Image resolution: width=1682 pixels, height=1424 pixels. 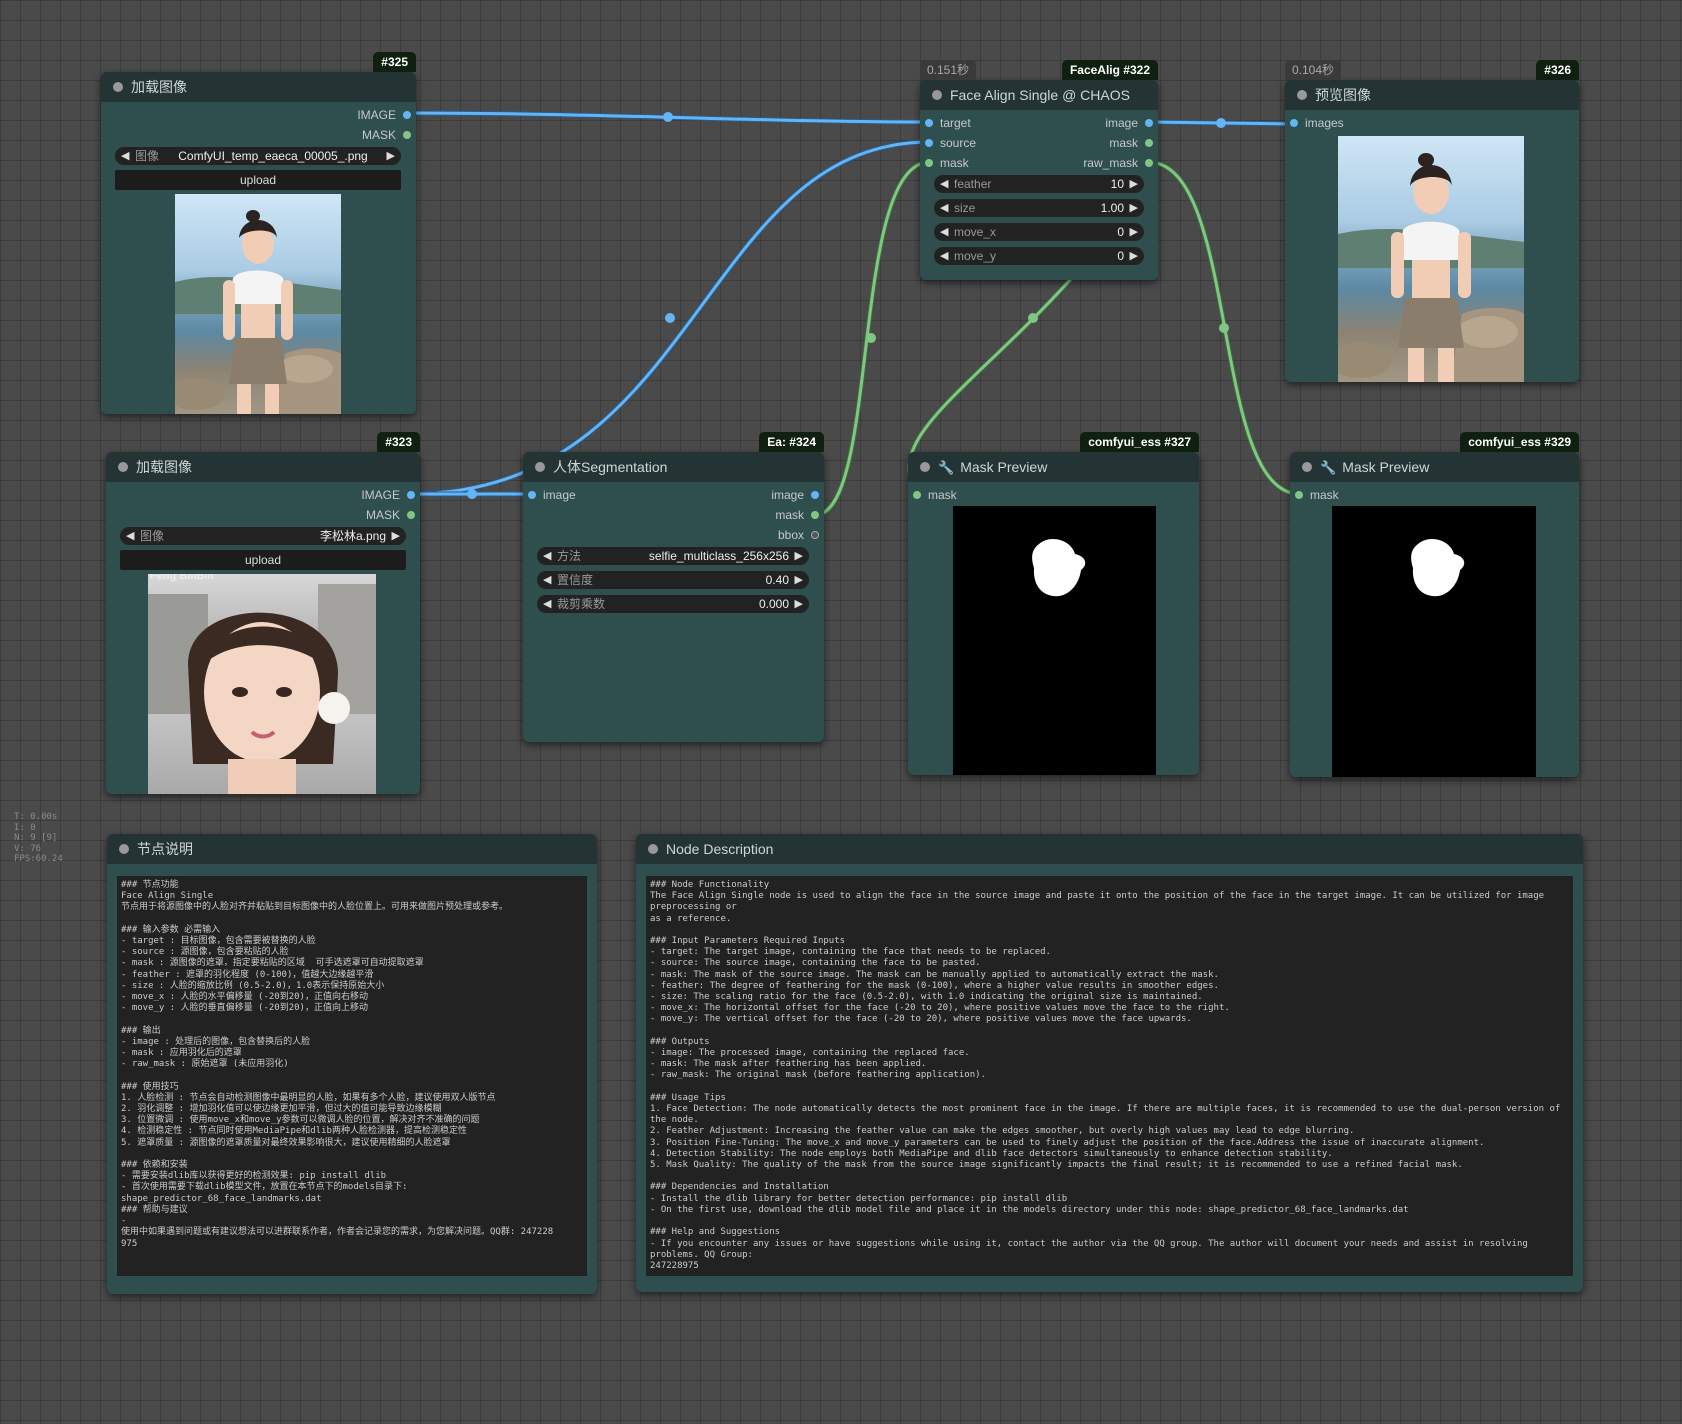 I want to click on input-target-slot: target, so click(x=945, y=123).